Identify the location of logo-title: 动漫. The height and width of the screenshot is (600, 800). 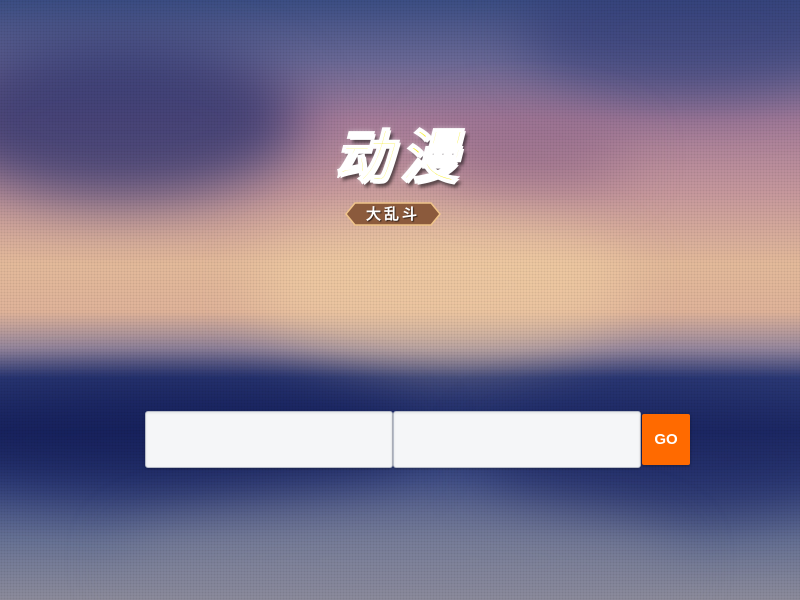
(399, 157).